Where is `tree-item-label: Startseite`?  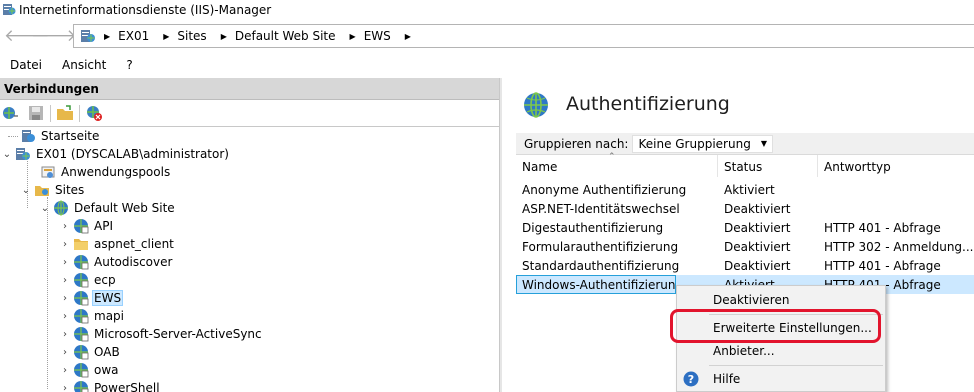
tree-item-label: Startseite is located at coordinates (70, 136).